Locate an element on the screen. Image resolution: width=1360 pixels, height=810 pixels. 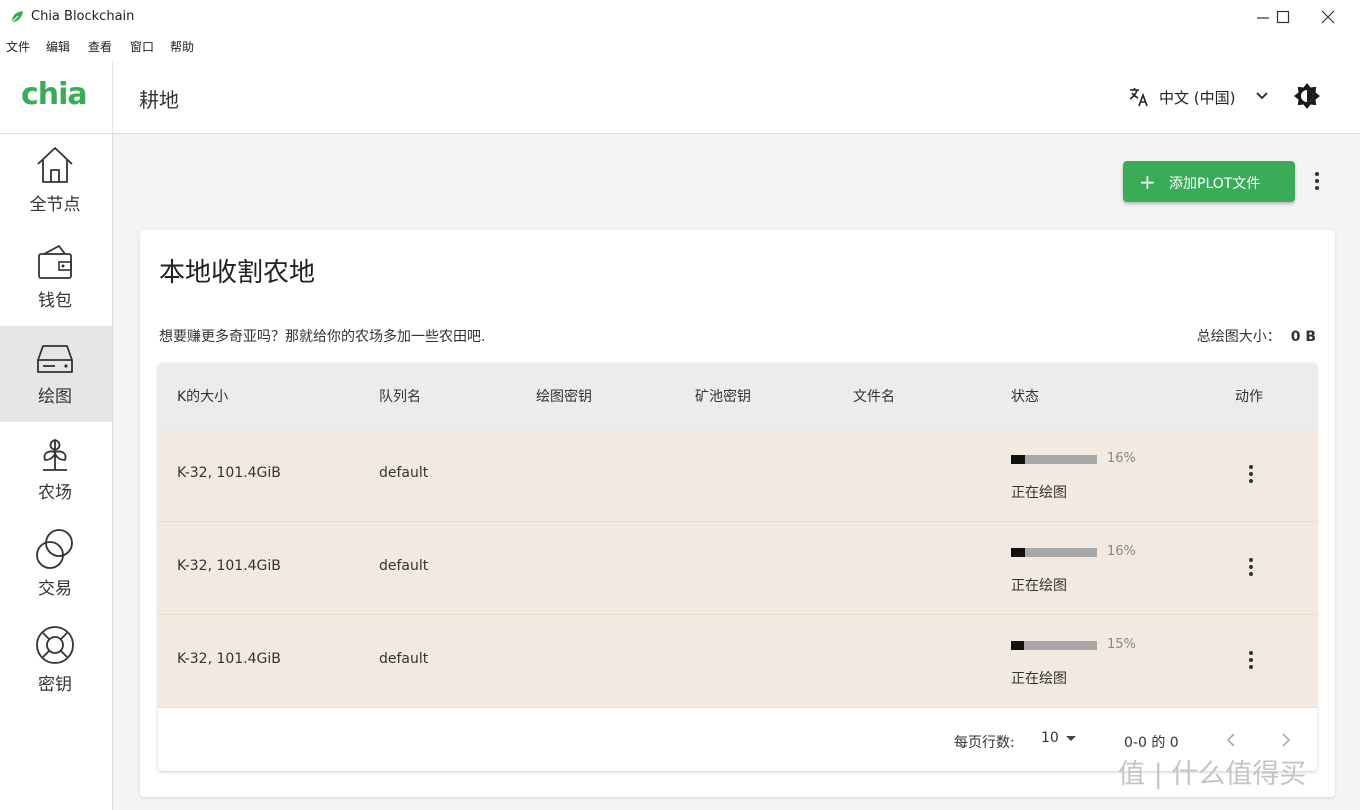
lifebuoy-icon is located at coordinates (55, 645).